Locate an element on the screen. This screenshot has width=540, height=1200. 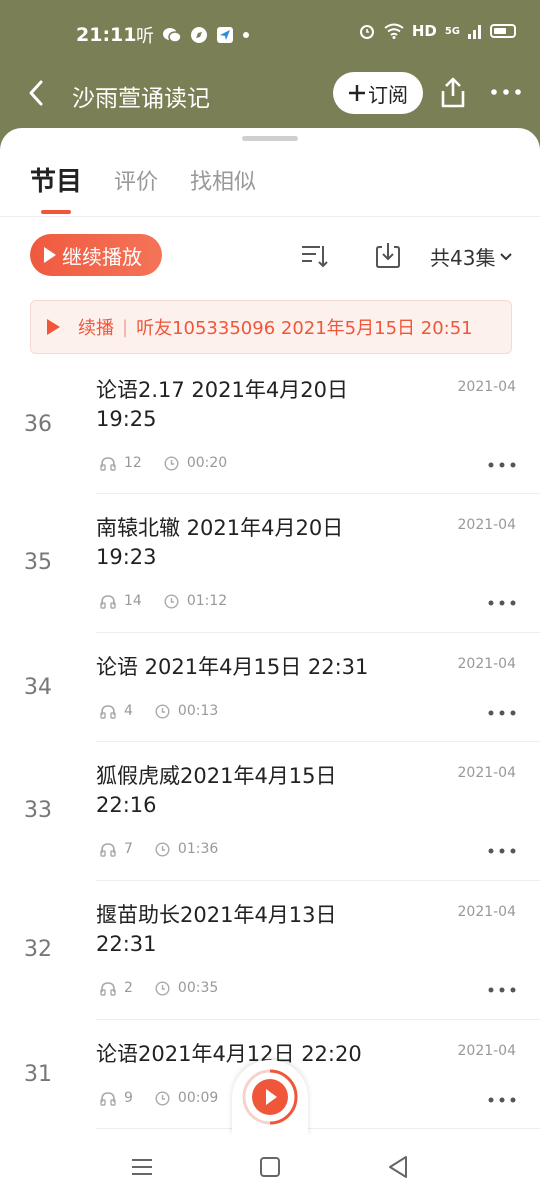
plus-icon is located at coordinates (357, 93).